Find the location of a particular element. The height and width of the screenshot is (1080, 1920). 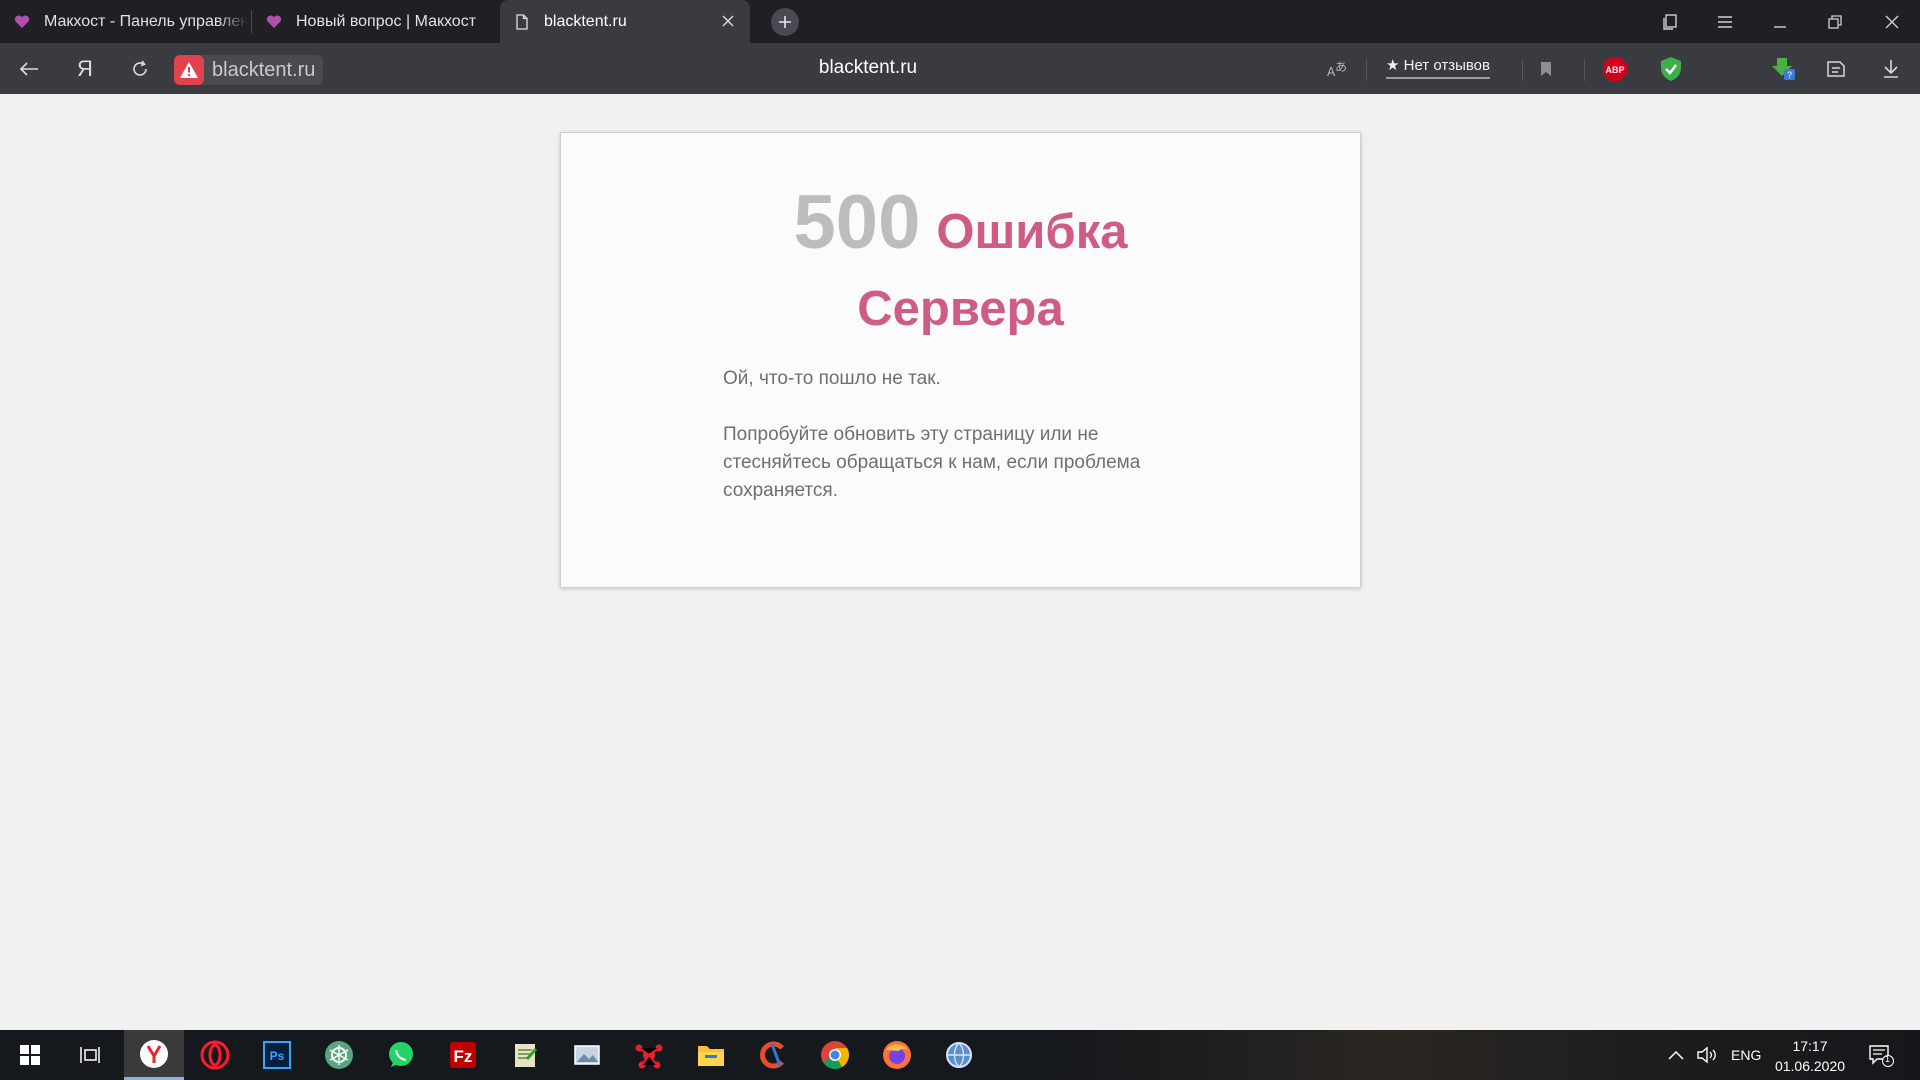

close-icon is located at coordinates (1892, 22).